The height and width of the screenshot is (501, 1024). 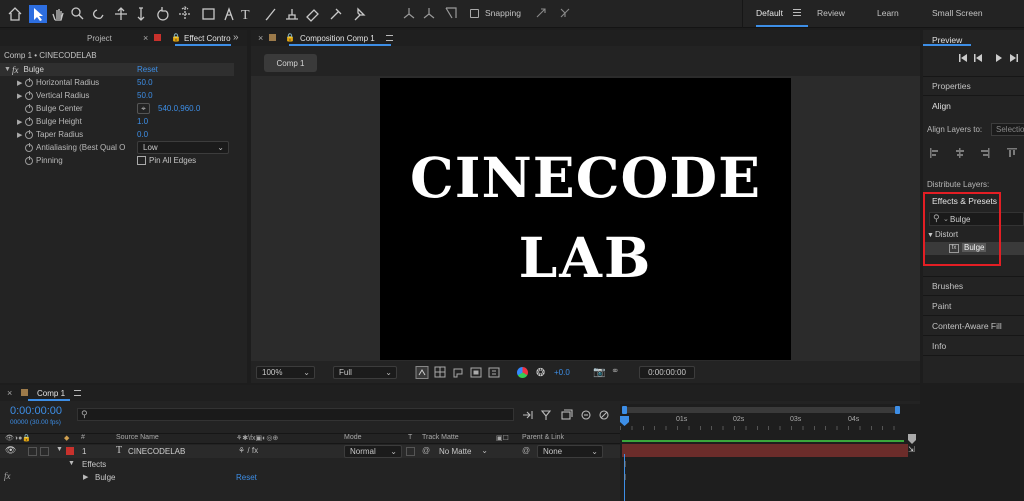 What do you see at coordinates (1014, 58) in the screenshot?
I see `next-frame-icon` at bounding box center [1014, 58].